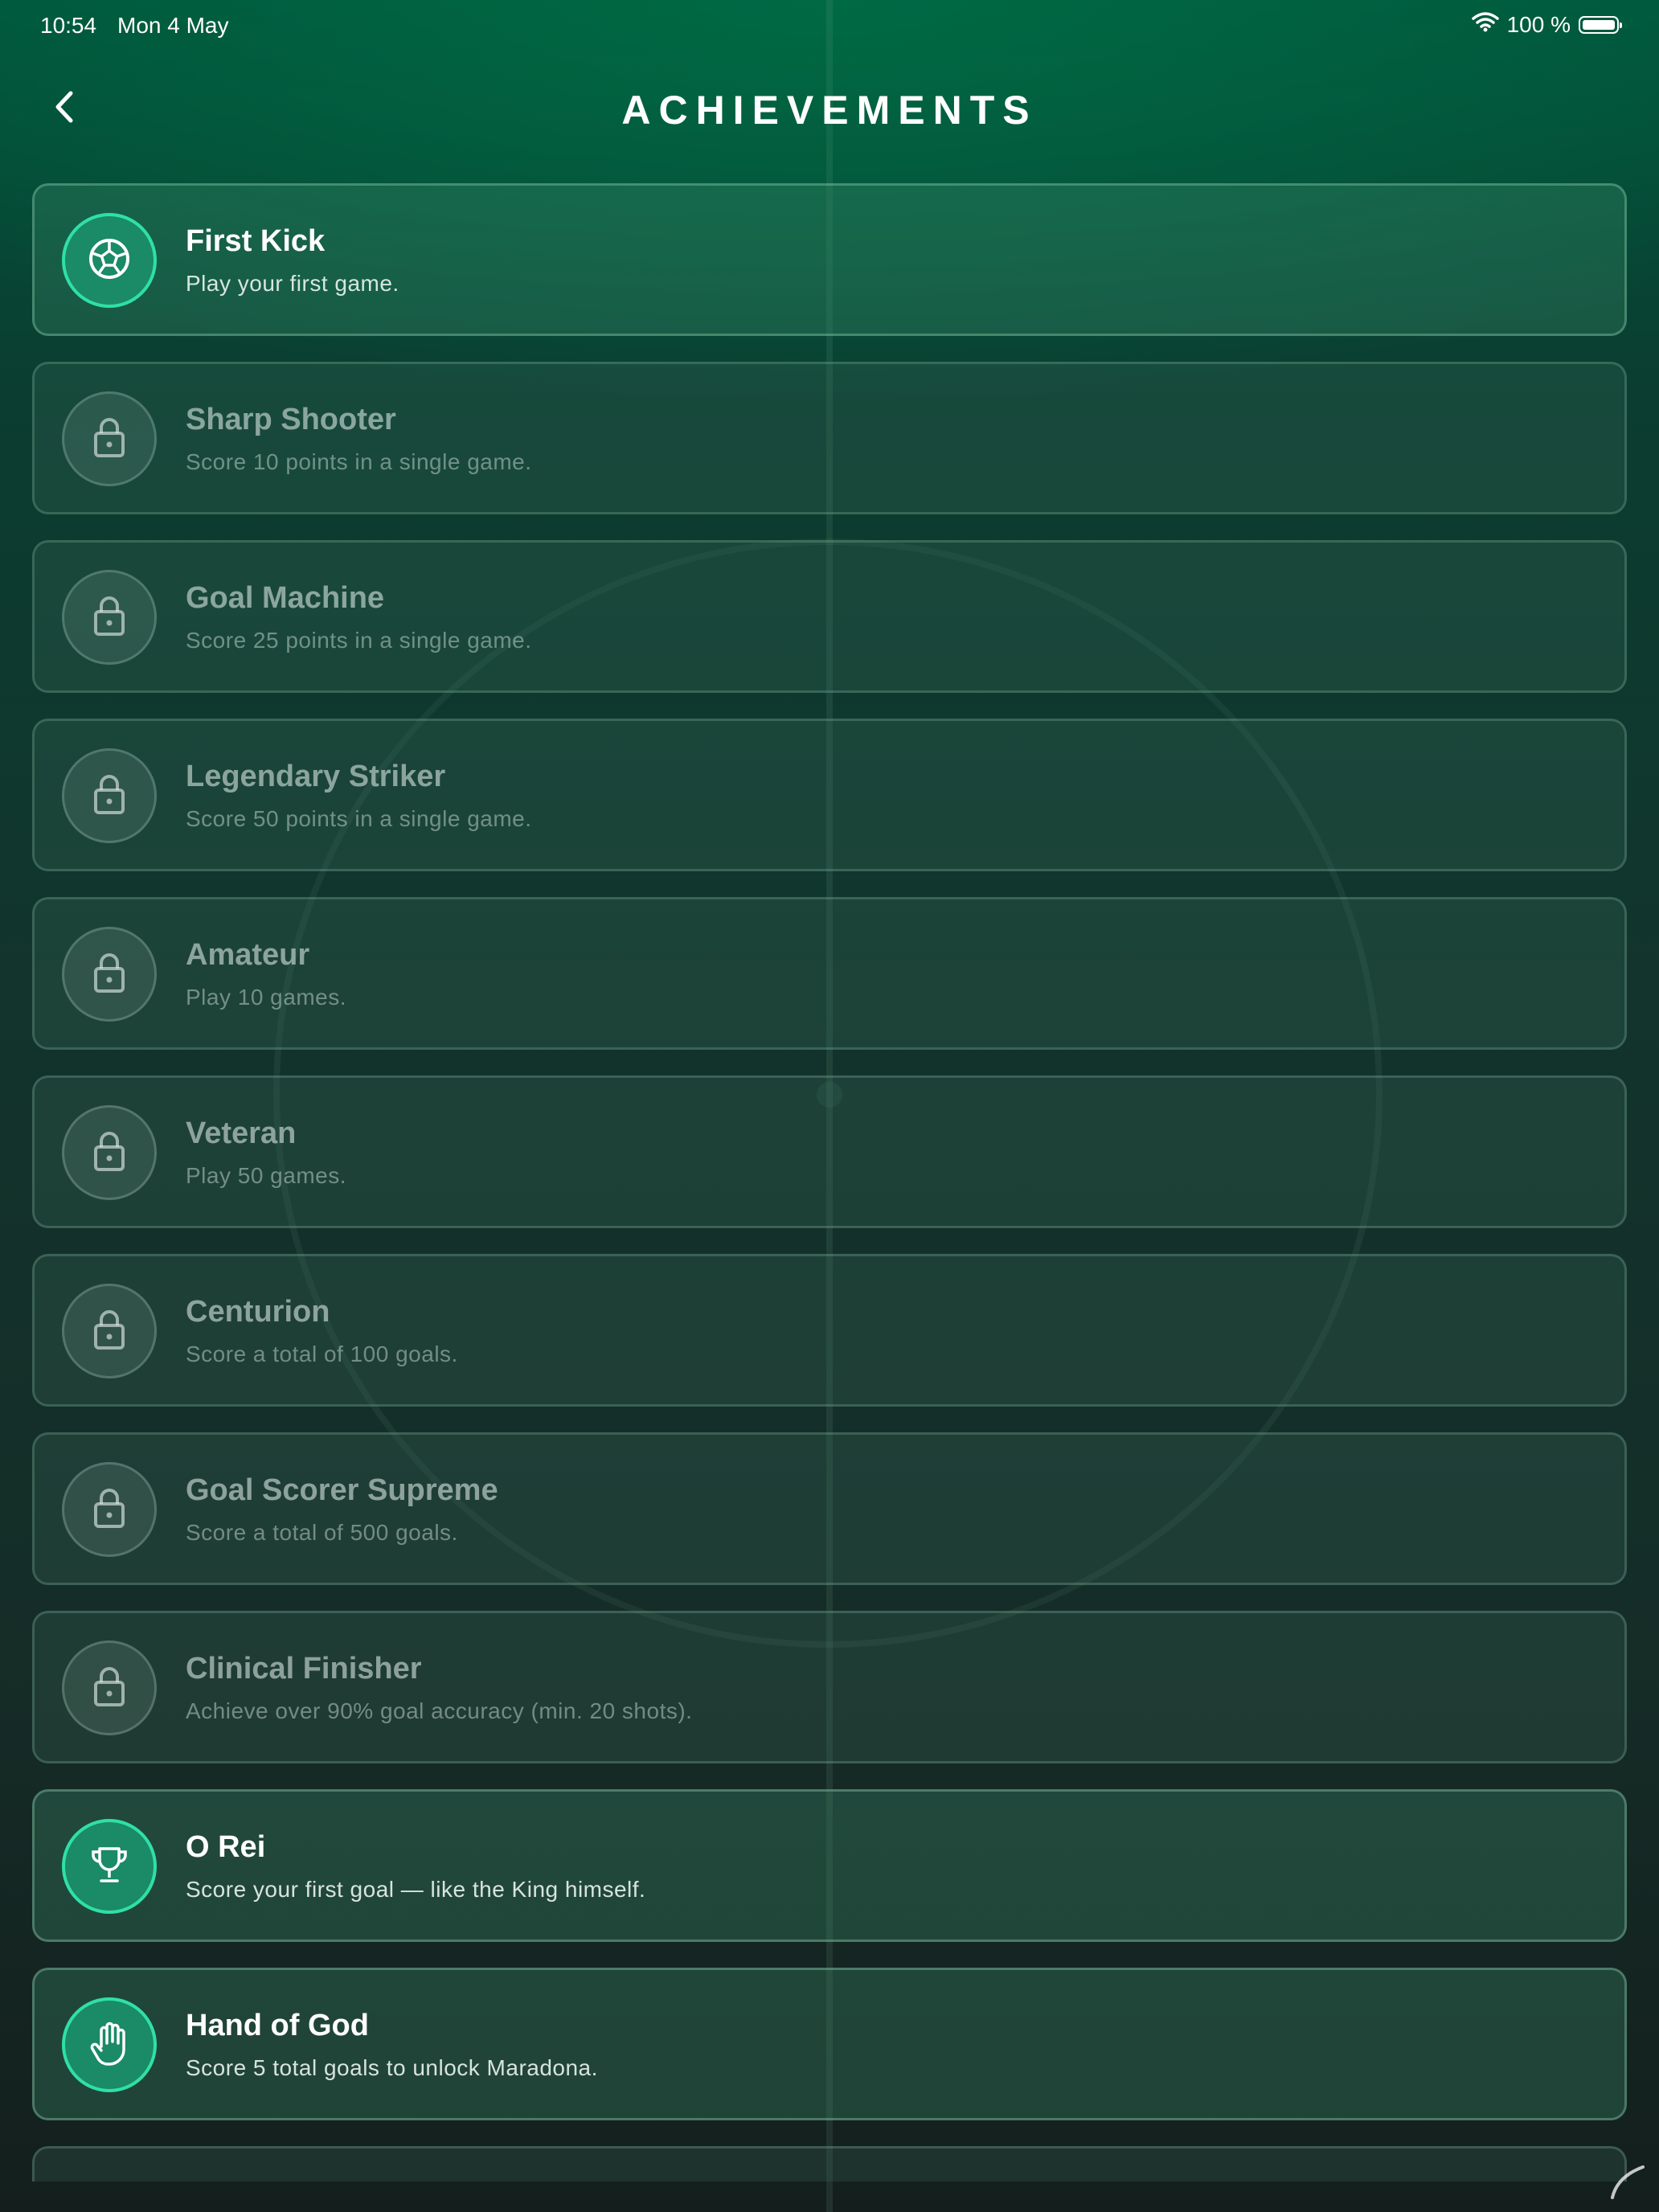  What do you see at coordinates (304, 1669) in the screenshot?
I see `achievement-title: Clinical Finisher` at bounding box center [304, 1669].